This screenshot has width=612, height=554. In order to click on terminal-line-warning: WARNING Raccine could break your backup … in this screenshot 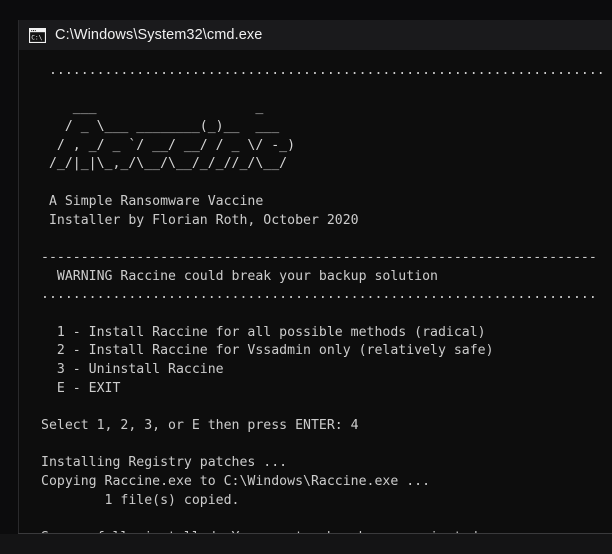, I will do `click(239, 276)`.